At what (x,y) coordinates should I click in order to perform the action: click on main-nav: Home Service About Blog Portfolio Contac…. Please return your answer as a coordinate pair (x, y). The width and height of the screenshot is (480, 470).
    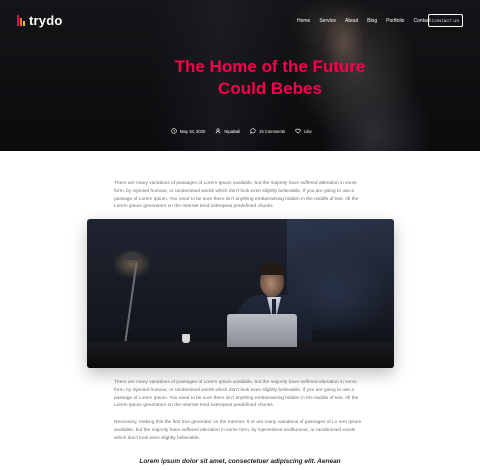
    Looking at the image, I should click on (364, 21).